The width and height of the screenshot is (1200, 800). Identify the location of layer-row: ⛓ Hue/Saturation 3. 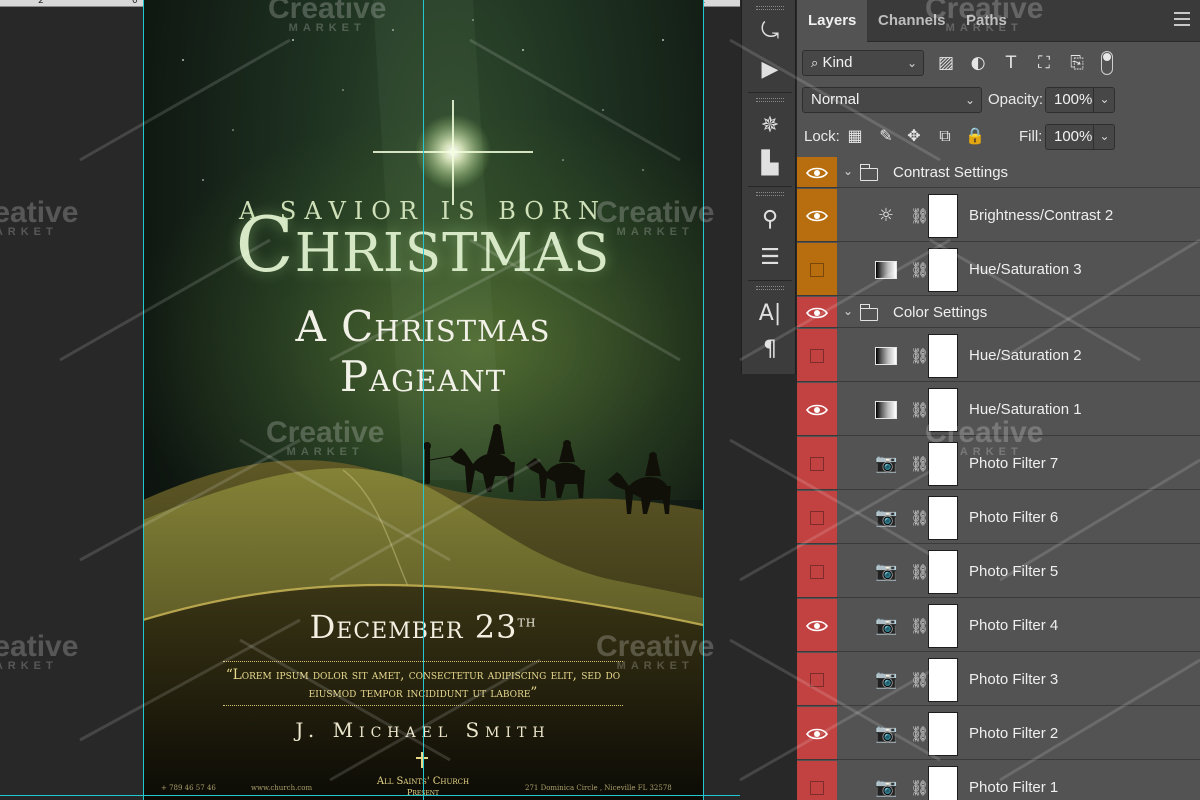
(998, 269).